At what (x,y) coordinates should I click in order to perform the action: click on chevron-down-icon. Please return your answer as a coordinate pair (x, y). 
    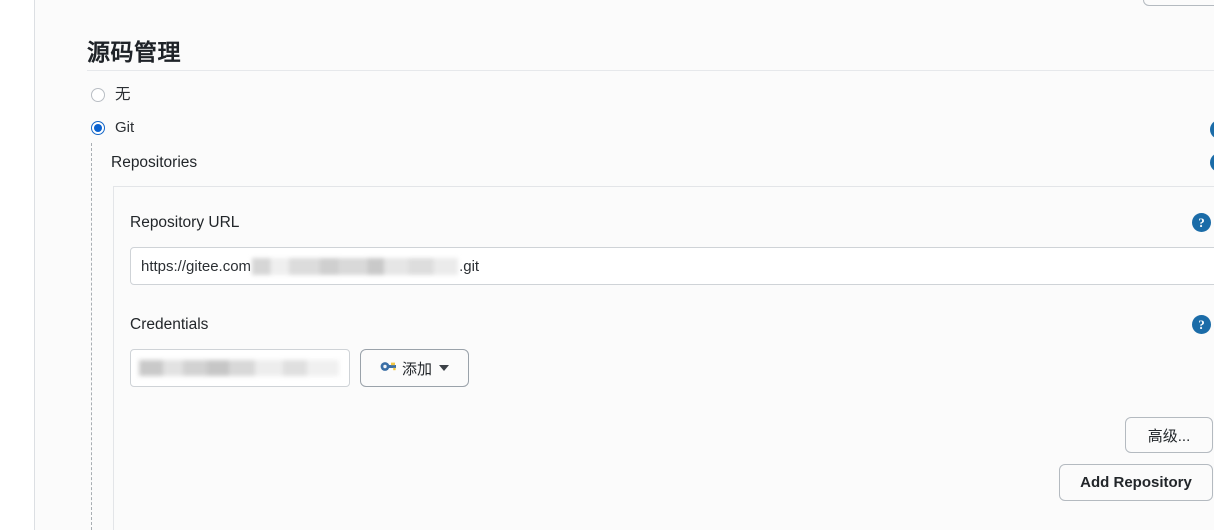
    Looking at the image, I should click on (444, 368).